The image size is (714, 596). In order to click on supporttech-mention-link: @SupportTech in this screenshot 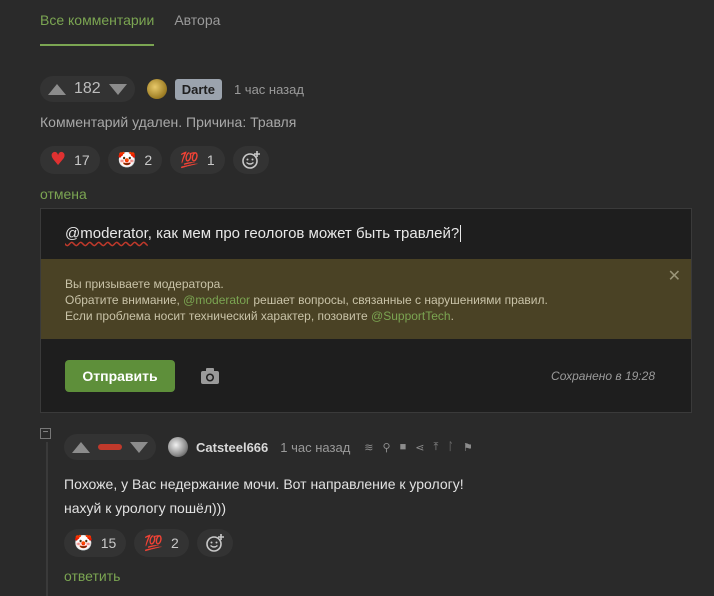, I will do `click(411, 316)`.